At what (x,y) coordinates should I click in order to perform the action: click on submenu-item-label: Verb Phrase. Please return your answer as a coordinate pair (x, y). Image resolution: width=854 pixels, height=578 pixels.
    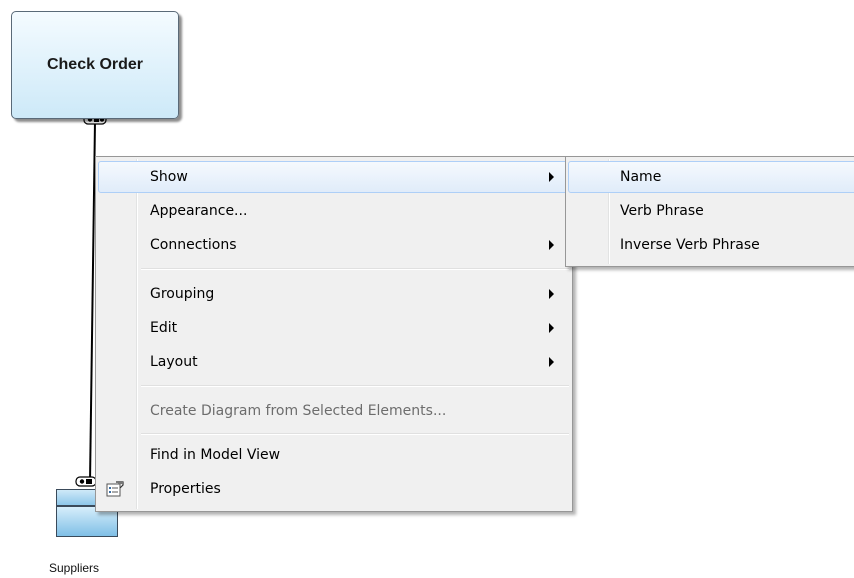
    Looking at the image, I should click on (662, 211).